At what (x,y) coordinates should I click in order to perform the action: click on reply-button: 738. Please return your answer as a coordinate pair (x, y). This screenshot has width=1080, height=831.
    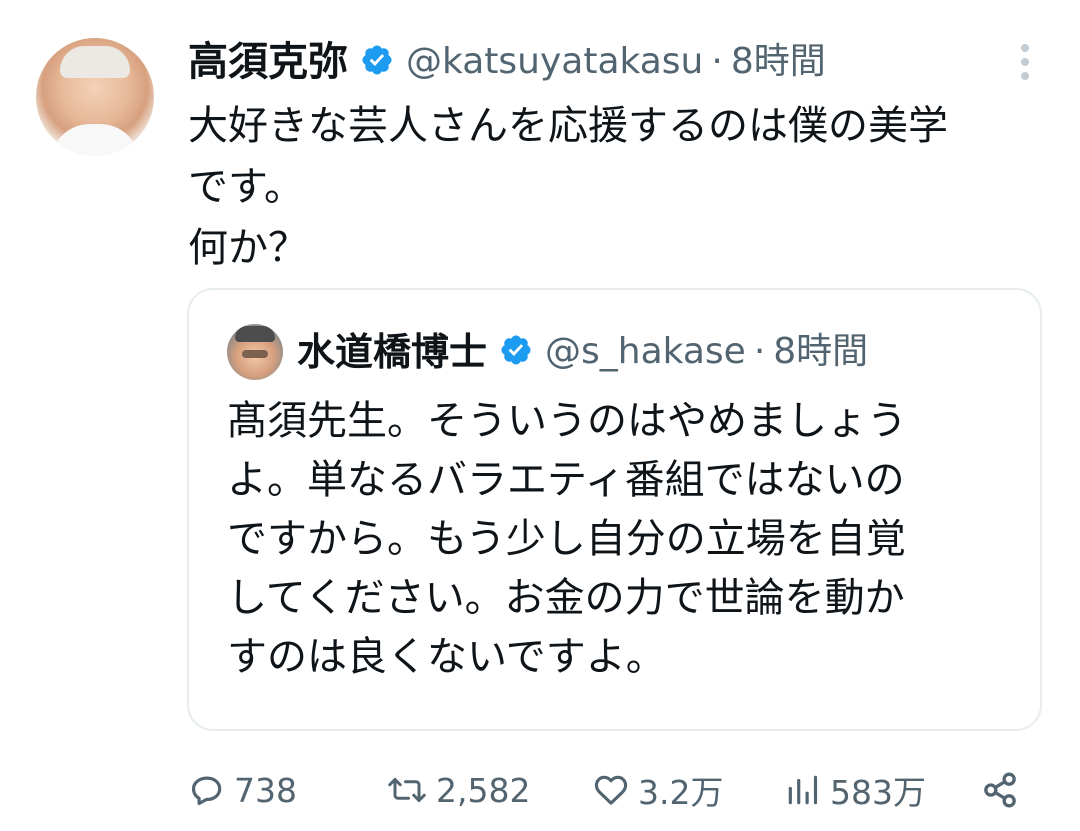
    Looking at the image, I should click on (242, 790).